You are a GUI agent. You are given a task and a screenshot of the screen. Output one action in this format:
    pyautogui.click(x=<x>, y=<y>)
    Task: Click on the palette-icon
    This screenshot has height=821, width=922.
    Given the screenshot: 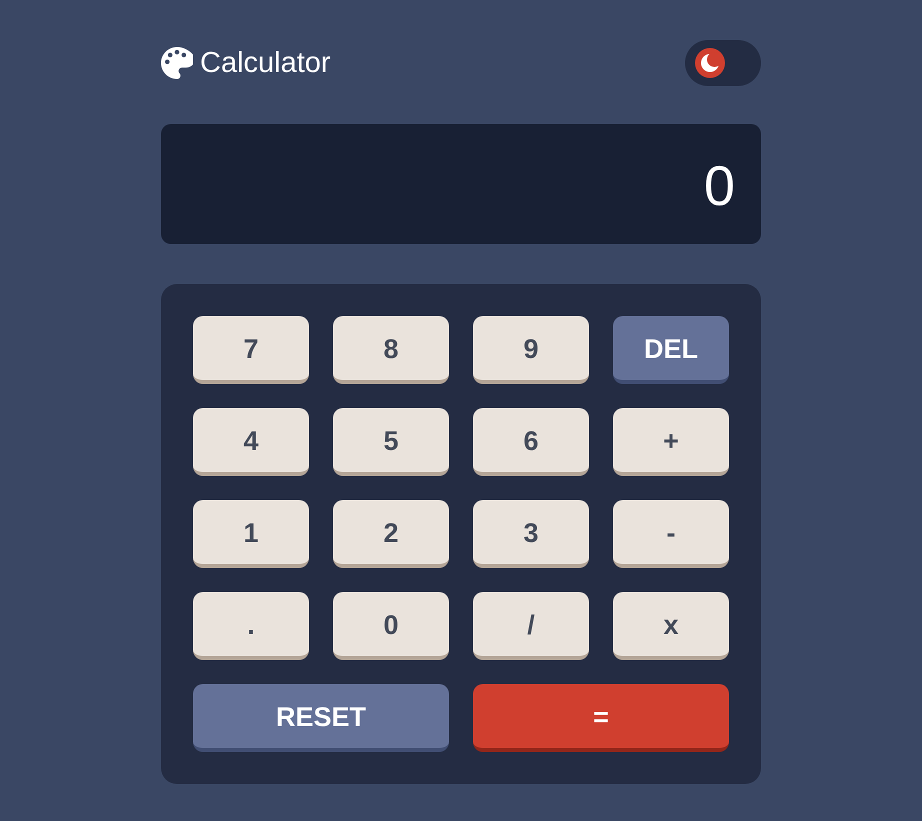 What is the action you would take?
    pyautogui.click(x=177, y=63)
    